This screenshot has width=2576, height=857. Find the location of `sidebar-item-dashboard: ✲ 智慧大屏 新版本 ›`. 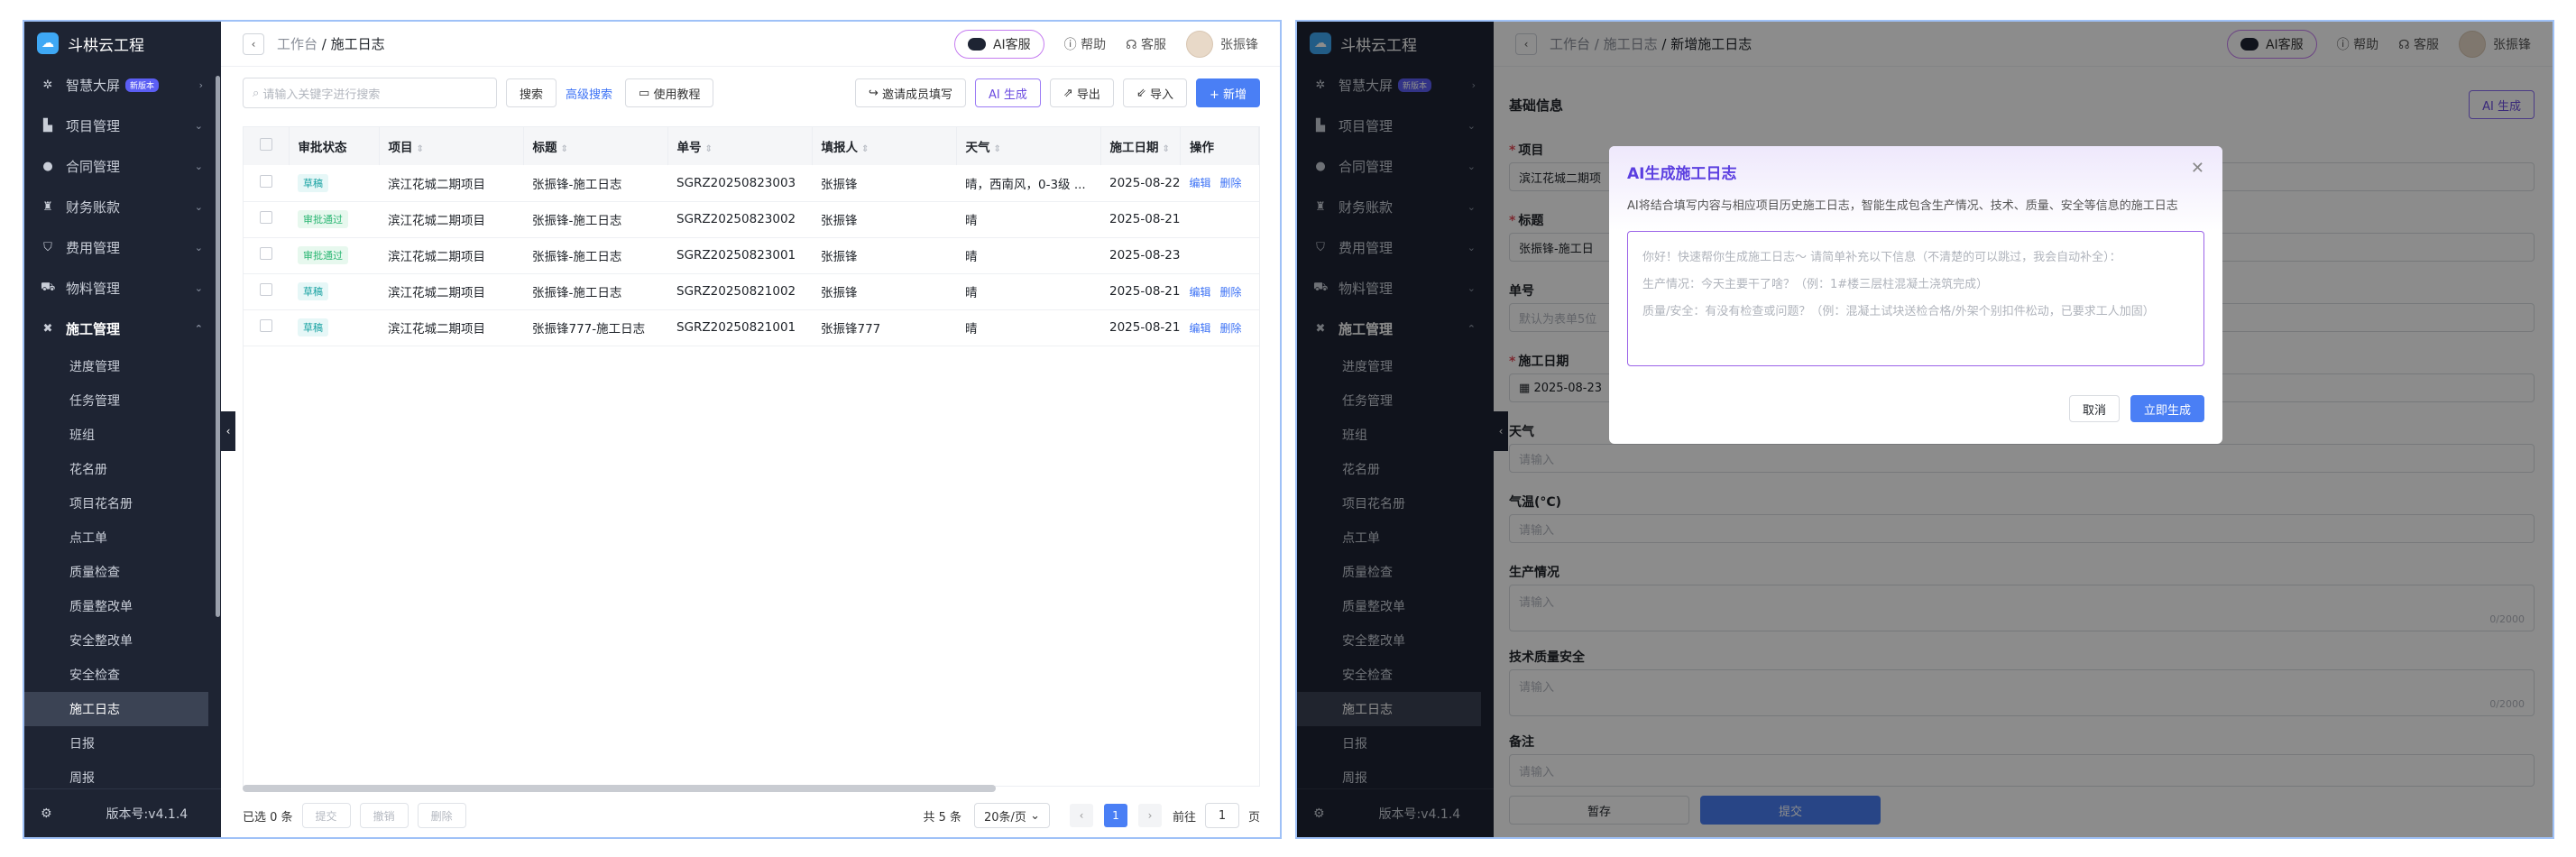

sidebar-item-dashboard: ✲ 智慧大屏 新版本 › is located at coordinates (122, 85).